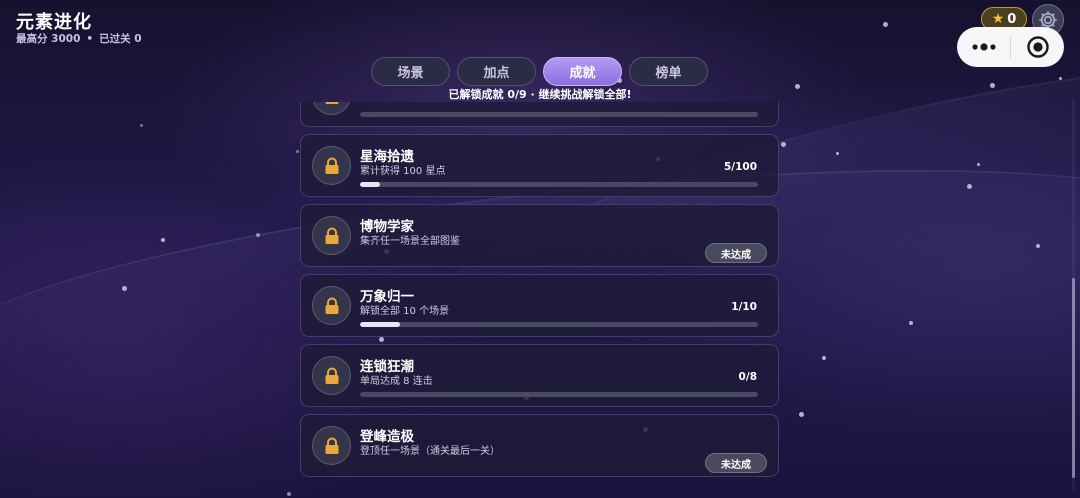 The image size is (1080, 498). I want to click on target-circle-icon, so click(1037, 47).